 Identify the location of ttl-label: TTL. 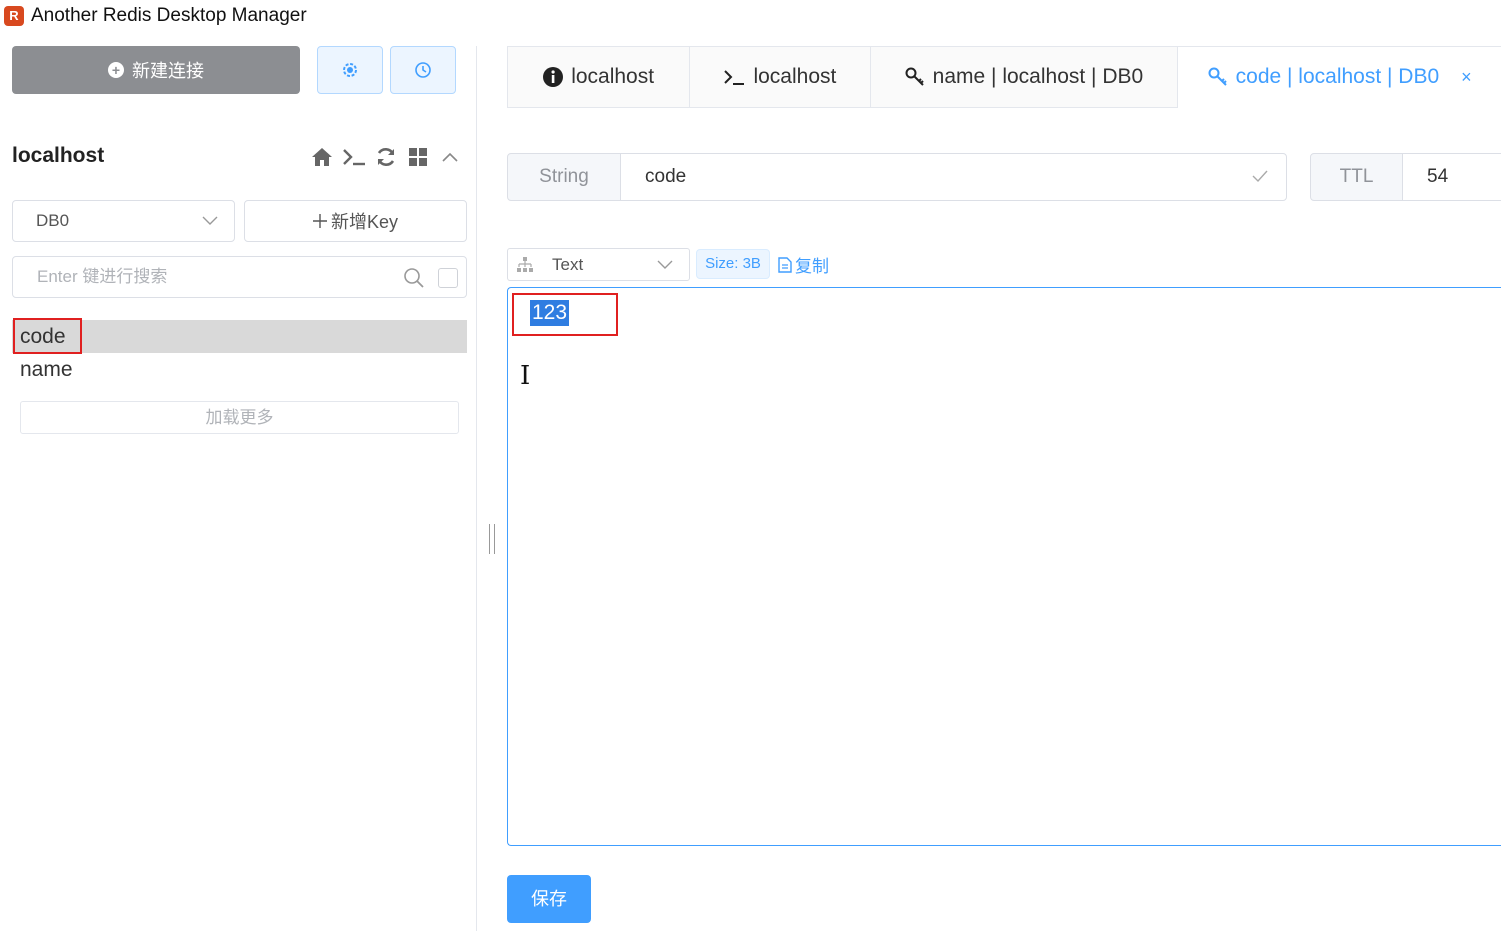
(1356, 177).